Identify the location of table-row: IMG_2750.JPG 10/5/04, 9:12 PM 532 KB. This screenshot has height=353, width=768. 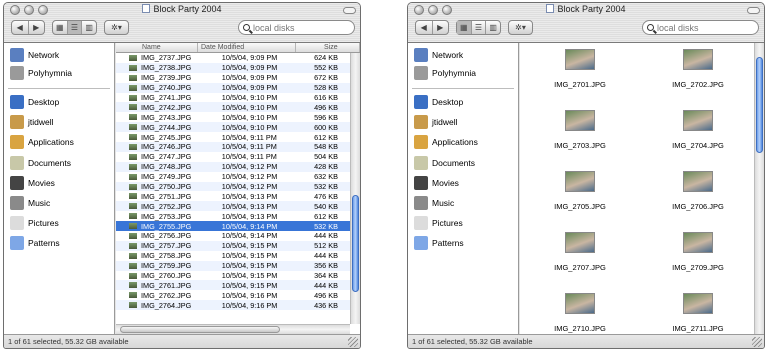
(233, 186).